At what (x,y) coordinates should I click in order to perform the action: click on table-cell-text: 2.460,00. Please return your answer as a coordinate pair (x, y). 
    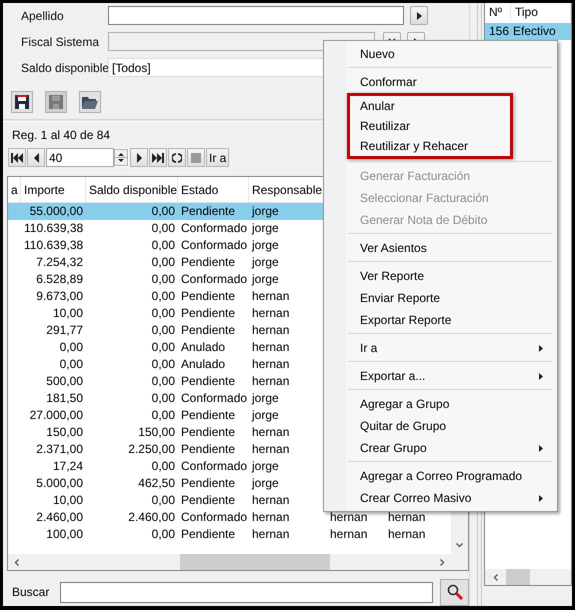
    Looking at the image, I should click on (59, 517).